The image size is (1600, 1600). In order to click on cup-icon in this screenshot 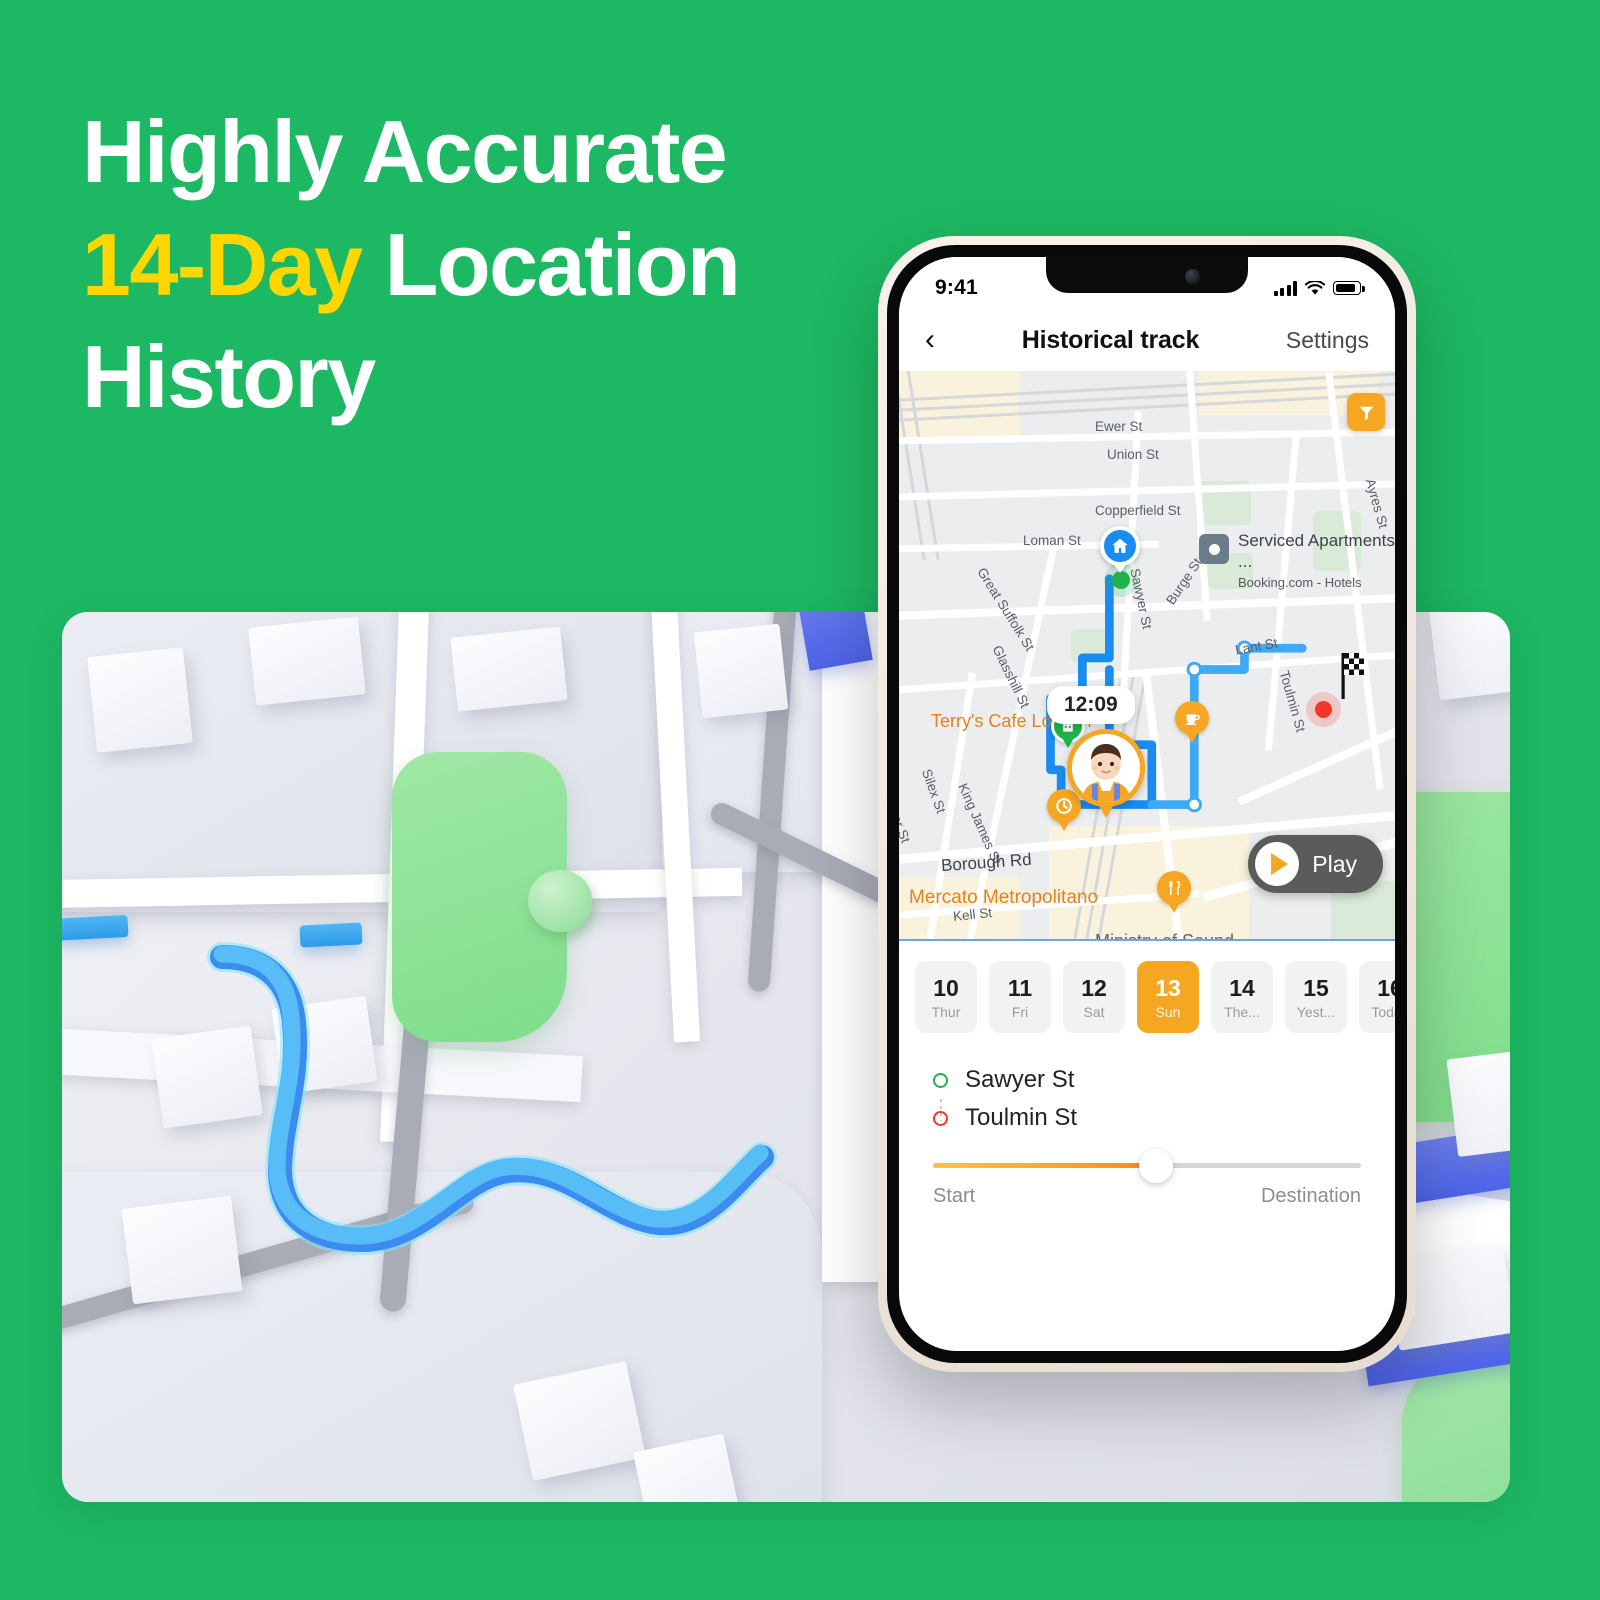, I will do `click(1193, 720)`.